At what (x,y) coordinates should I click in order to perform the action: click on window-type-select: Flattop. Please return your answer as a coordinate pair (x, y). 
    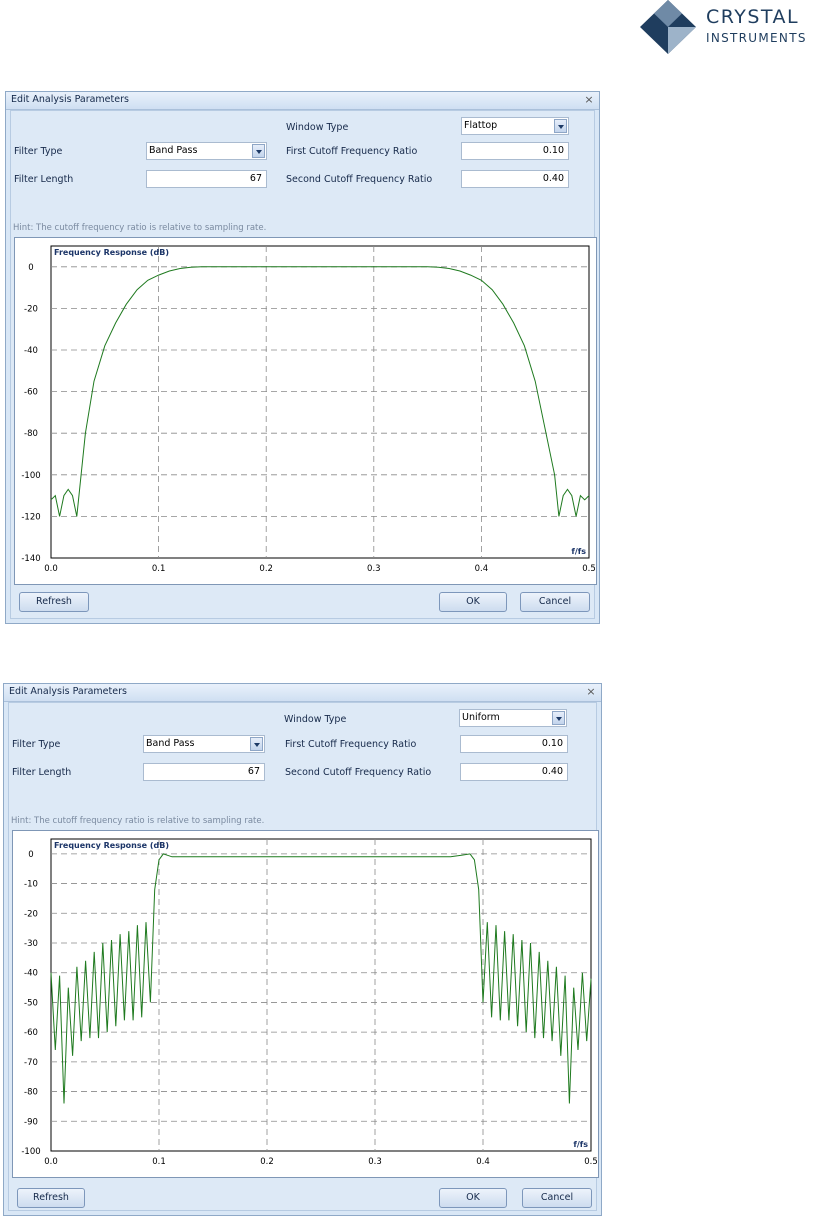
    Looking at the image, I should click on (515, 126).